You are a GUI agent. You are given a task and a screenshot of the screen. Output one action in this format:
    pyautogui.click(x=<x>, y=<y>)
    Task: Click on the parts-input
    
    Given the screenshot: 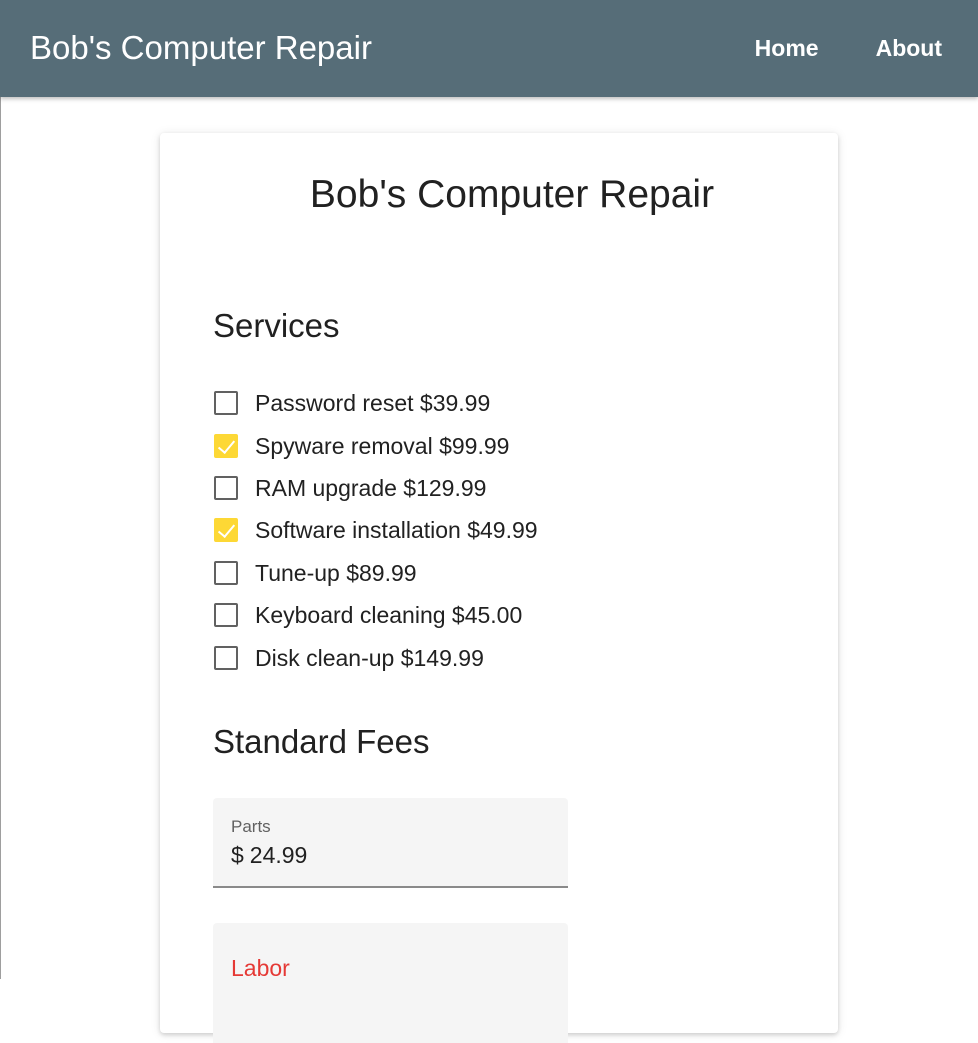 What is the action you would take?
    pyautogui.click(x=389, y=855)
    